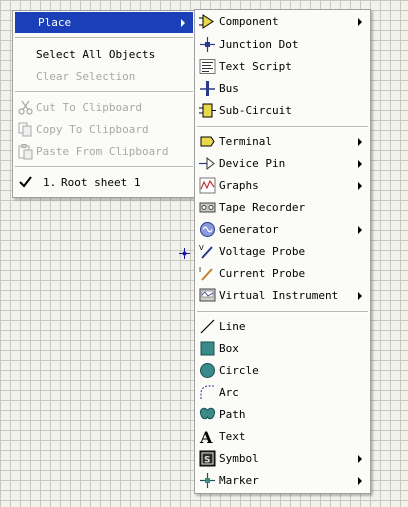 Image resolution: width=408 pixels, height=507 pixels. What do you see at coordinates (229, 88) in the screenshot?
I see `menu-item-label: Bus` at bounding box center [229, 88].